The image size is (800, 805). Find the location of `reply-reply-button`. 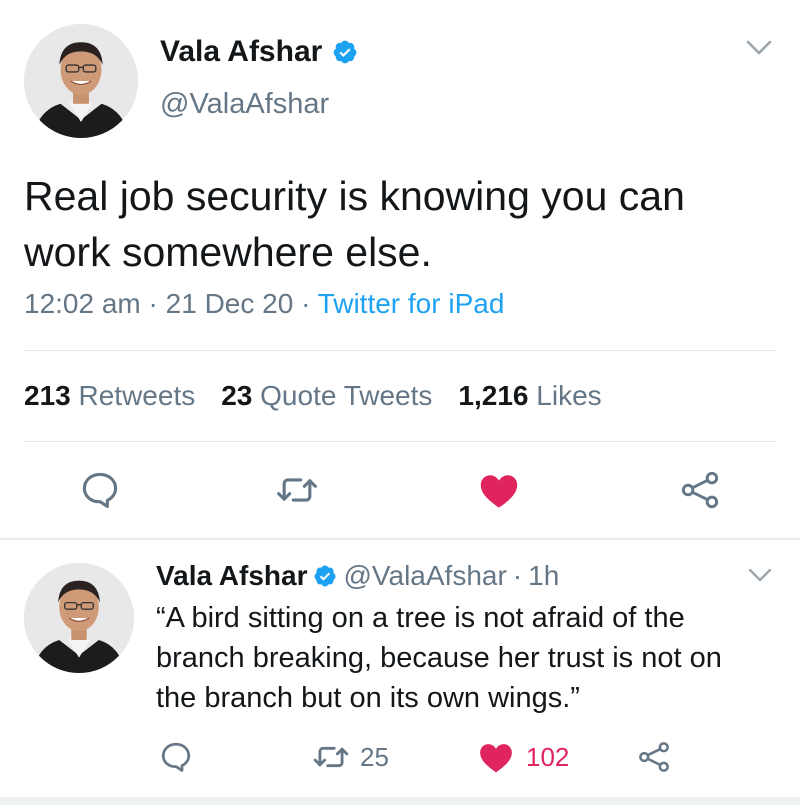

reply-reply-button is located at coordinates (176, 757).